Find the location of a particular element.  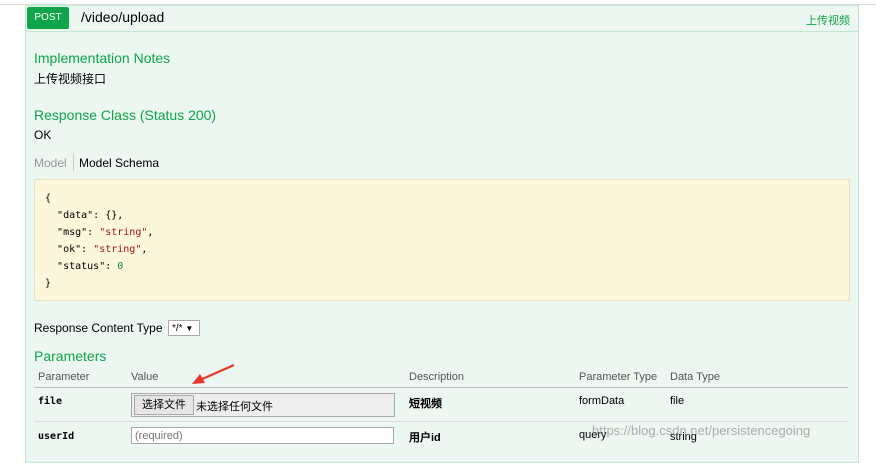

response-content-type-label: Response Content Type is located at coordinates (98, 328).